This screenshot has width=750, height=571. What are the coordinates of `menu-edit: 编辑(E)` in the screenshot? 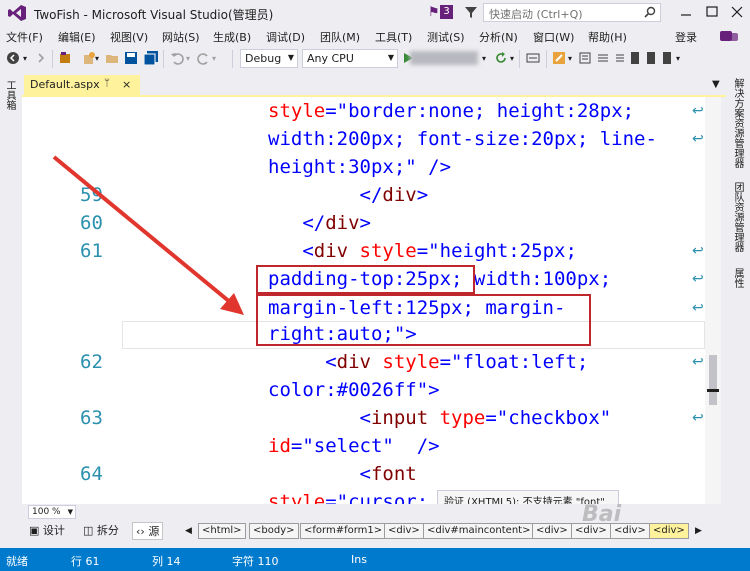 It's located at (77, 37).